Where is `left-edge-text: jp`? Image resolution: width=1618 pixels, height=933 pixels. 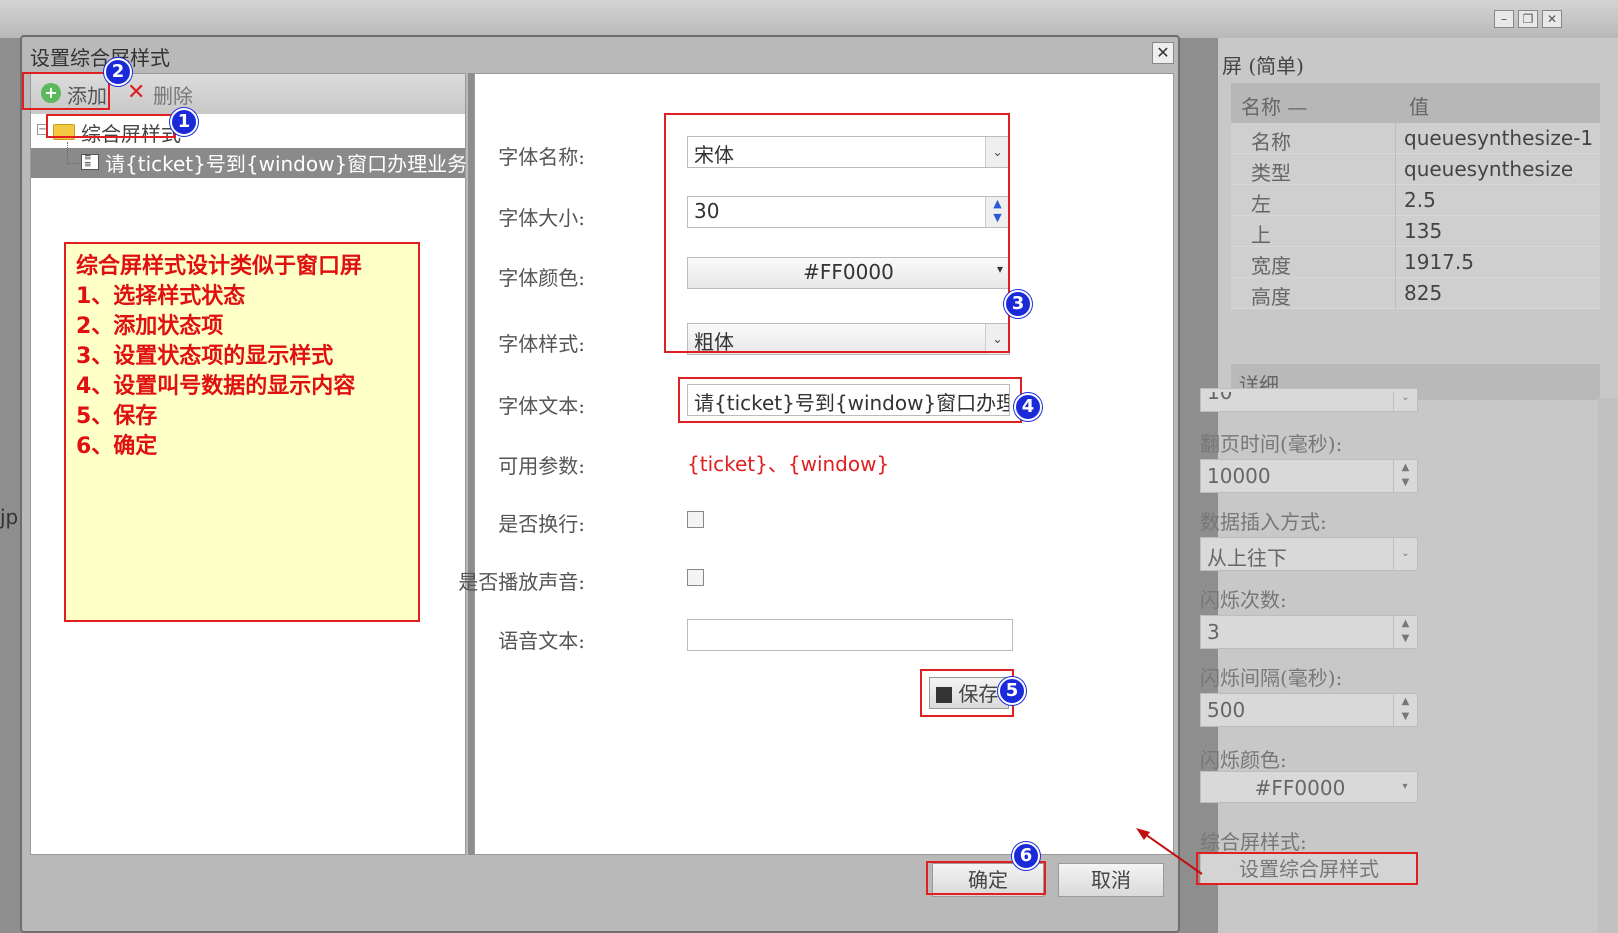 left-edge-text: jp is located at coordinates (9, 517).